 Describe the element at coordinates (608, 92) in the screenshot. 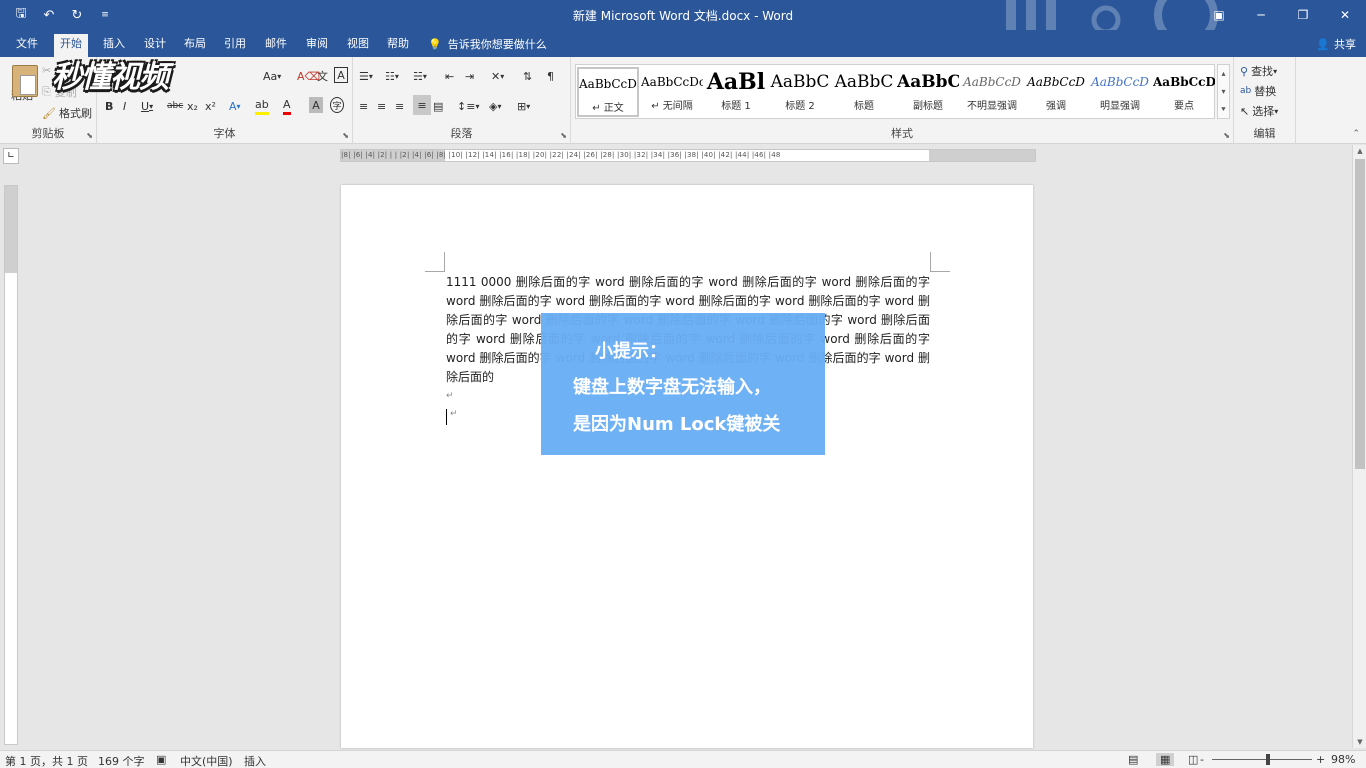

I see `style-normal: AaBbCcDc ↵ 正文` at that location.